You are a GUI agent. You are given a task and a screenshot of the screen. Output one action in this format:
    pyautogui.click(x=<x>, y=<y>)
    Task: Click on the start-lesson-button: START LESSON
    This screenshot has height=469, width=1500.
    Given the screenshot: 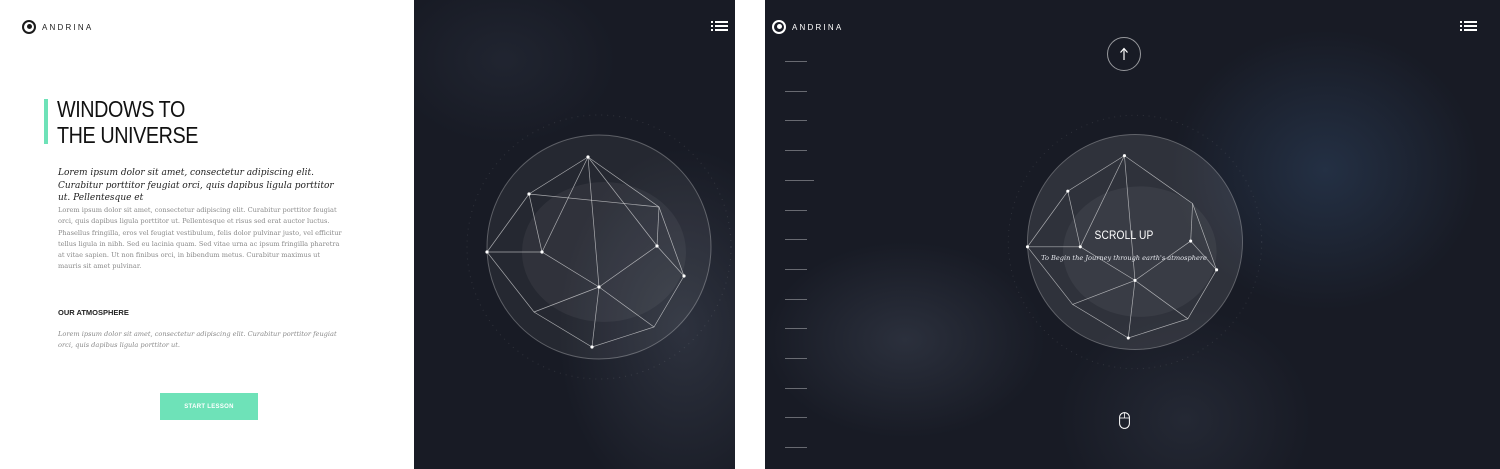 What is the action you would take?
    pyautogui.click(x=209, y=406)
    